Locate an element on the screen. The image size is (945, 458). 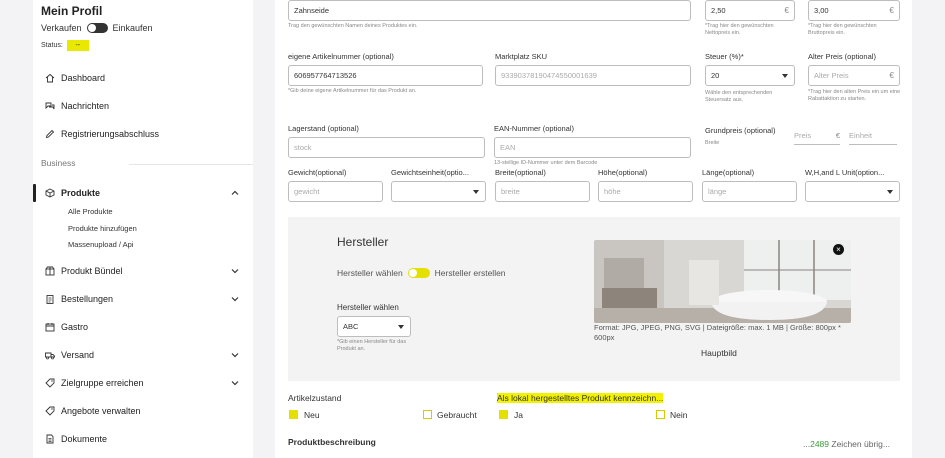
width-input: breite is located at coordinates (542, 191).